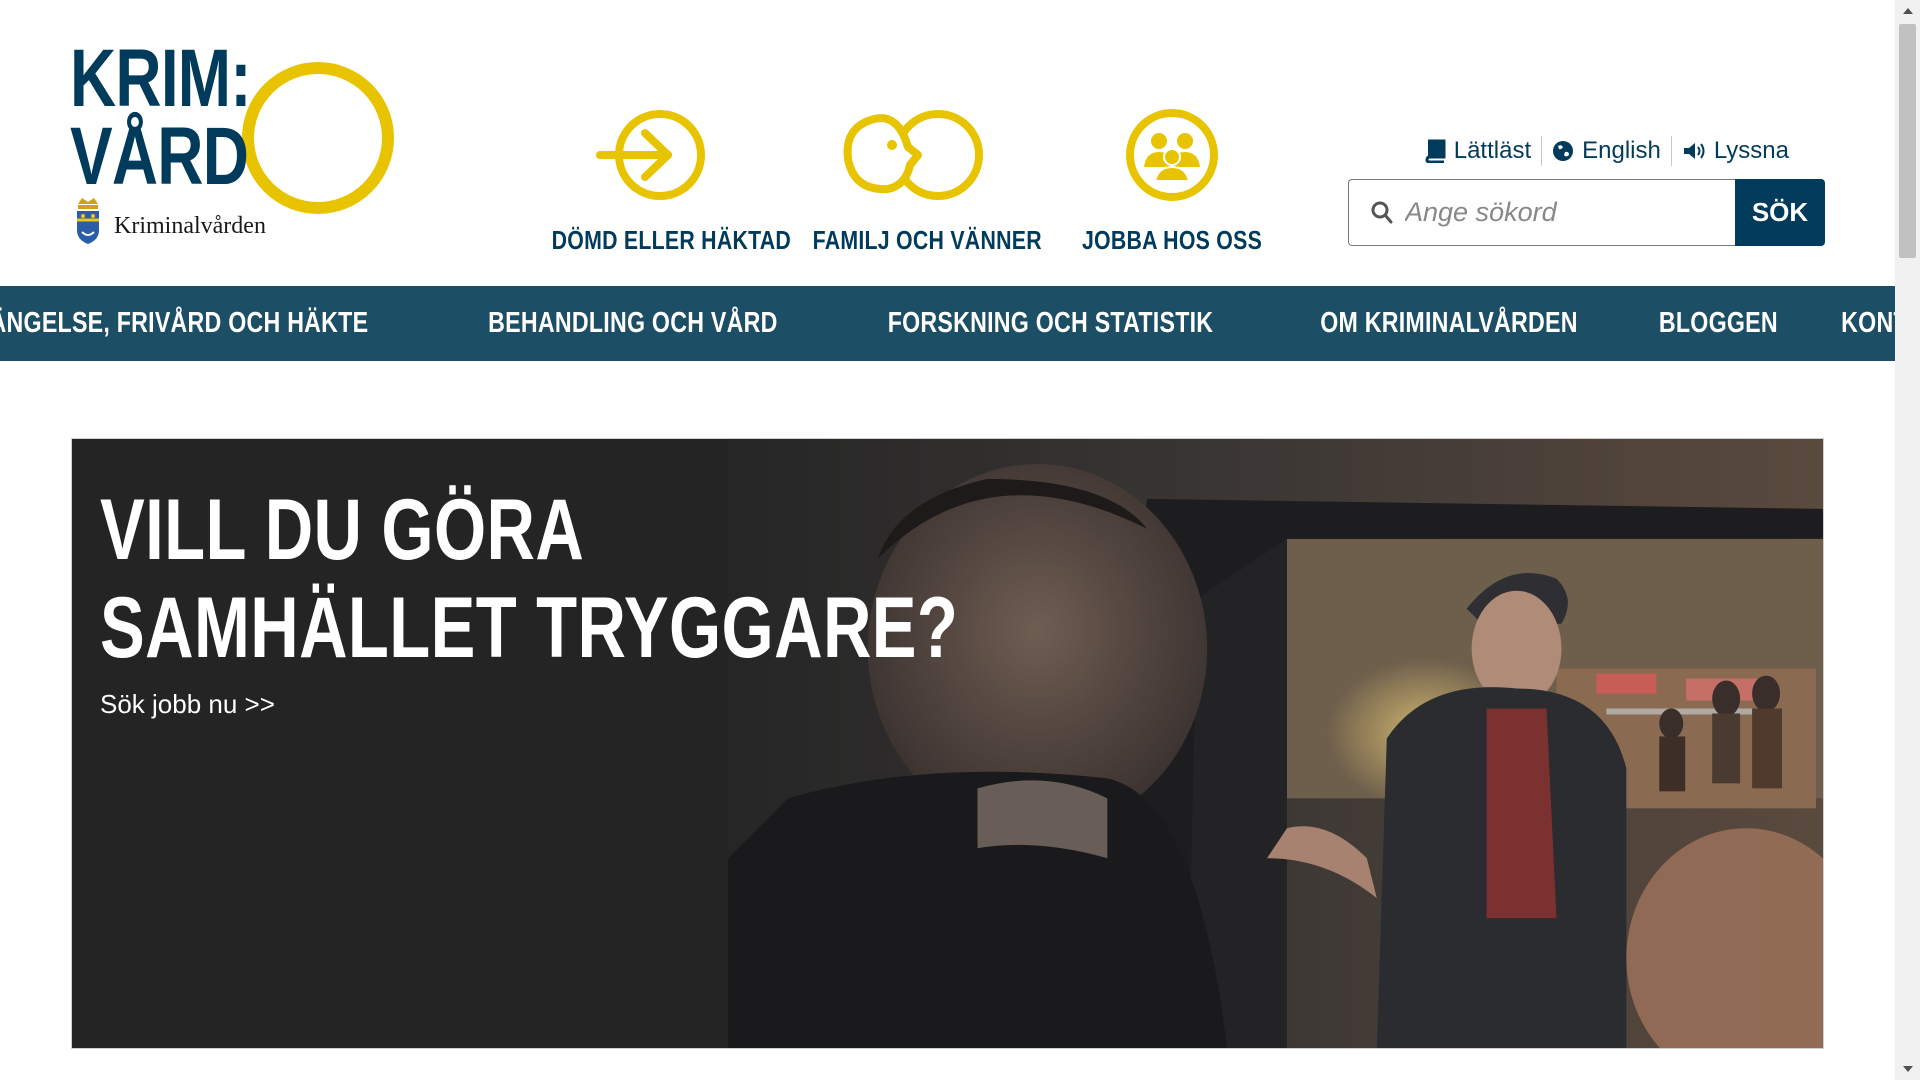 The image size is (1920, 1080). I want to click on hero-cta-link: Sök jobb nu >>, so click(187, 704).